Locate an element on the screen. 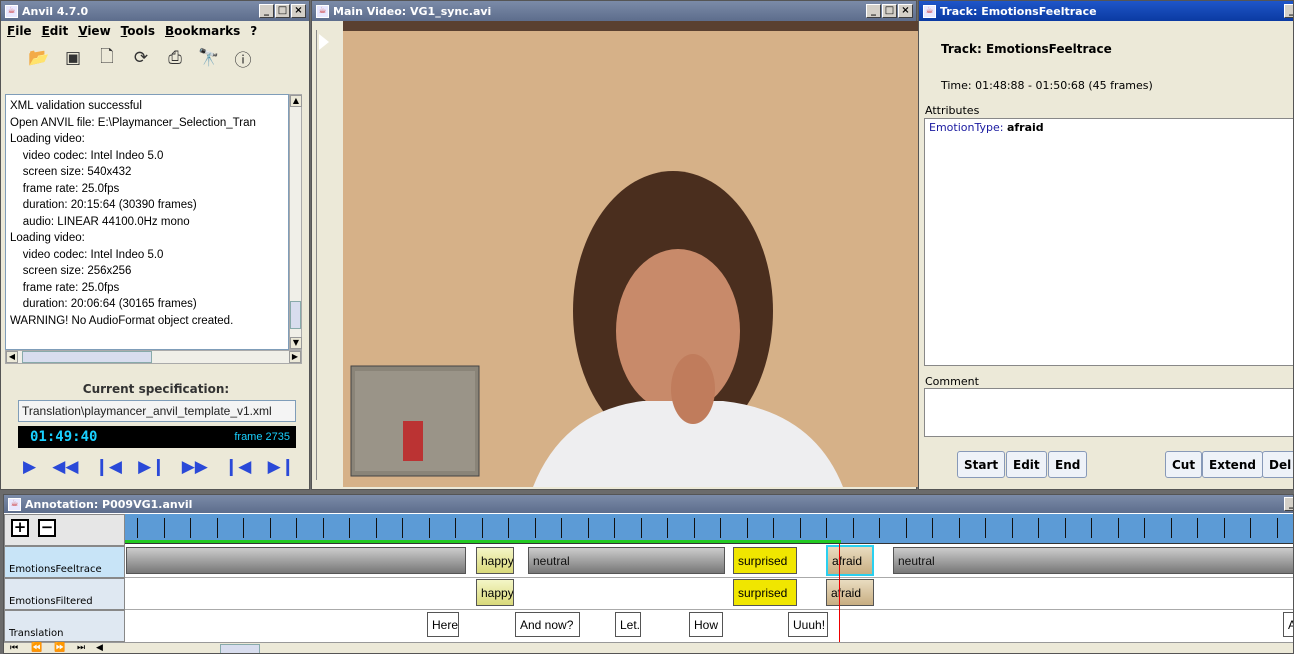  window-controls: _ □ × is located at coordinates (282, 11).